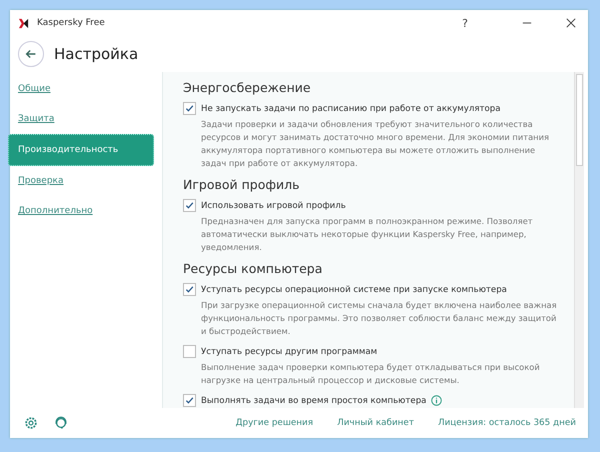  I want to click on option-label: Уступать ресурсы операционной системе при запуске компьютера, so click(354, 289).